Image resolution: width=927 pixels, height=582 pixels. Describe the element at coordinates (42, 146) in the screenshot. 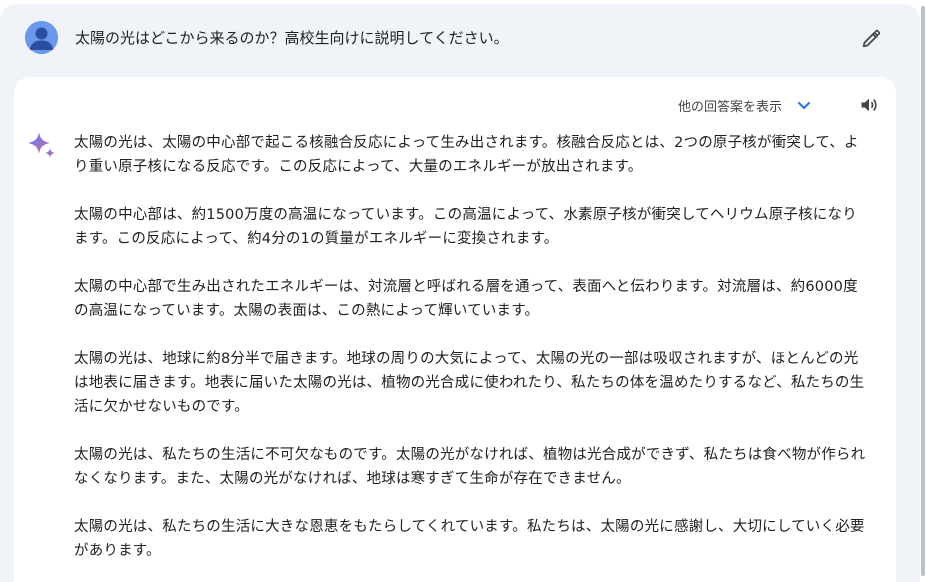

I see `gemini-spark-icon` at that location.